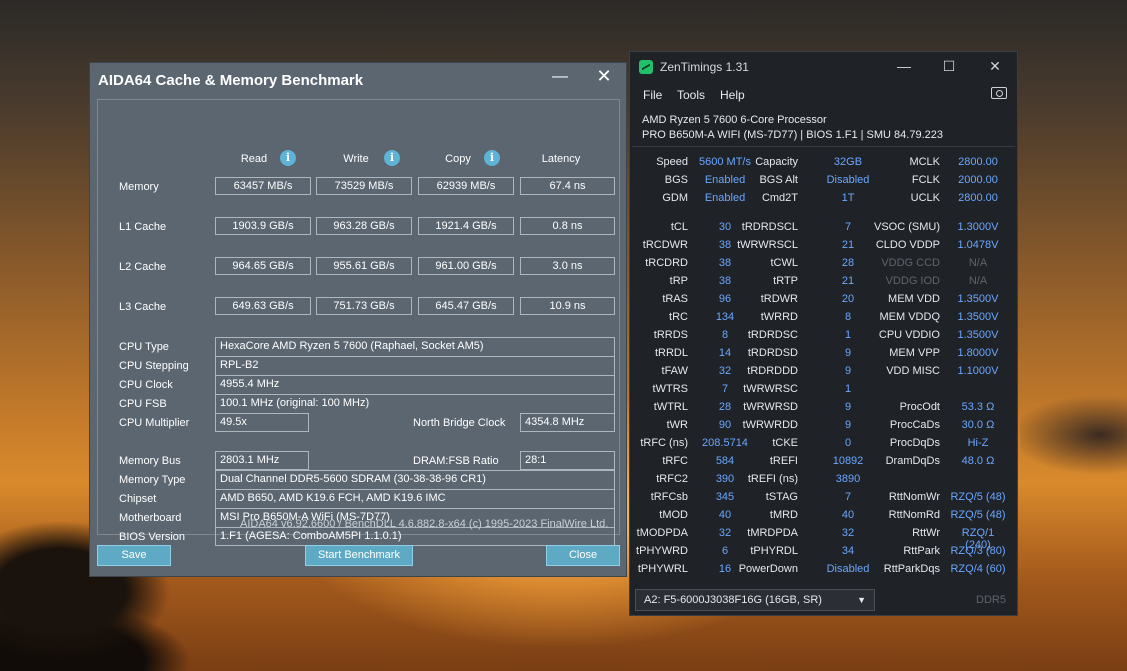 The height and width of the screenshot is (671, 1127). Describe the element at coordinates (670, 407) in the screenshot. I see `timing-label: tWTRL` at that location.